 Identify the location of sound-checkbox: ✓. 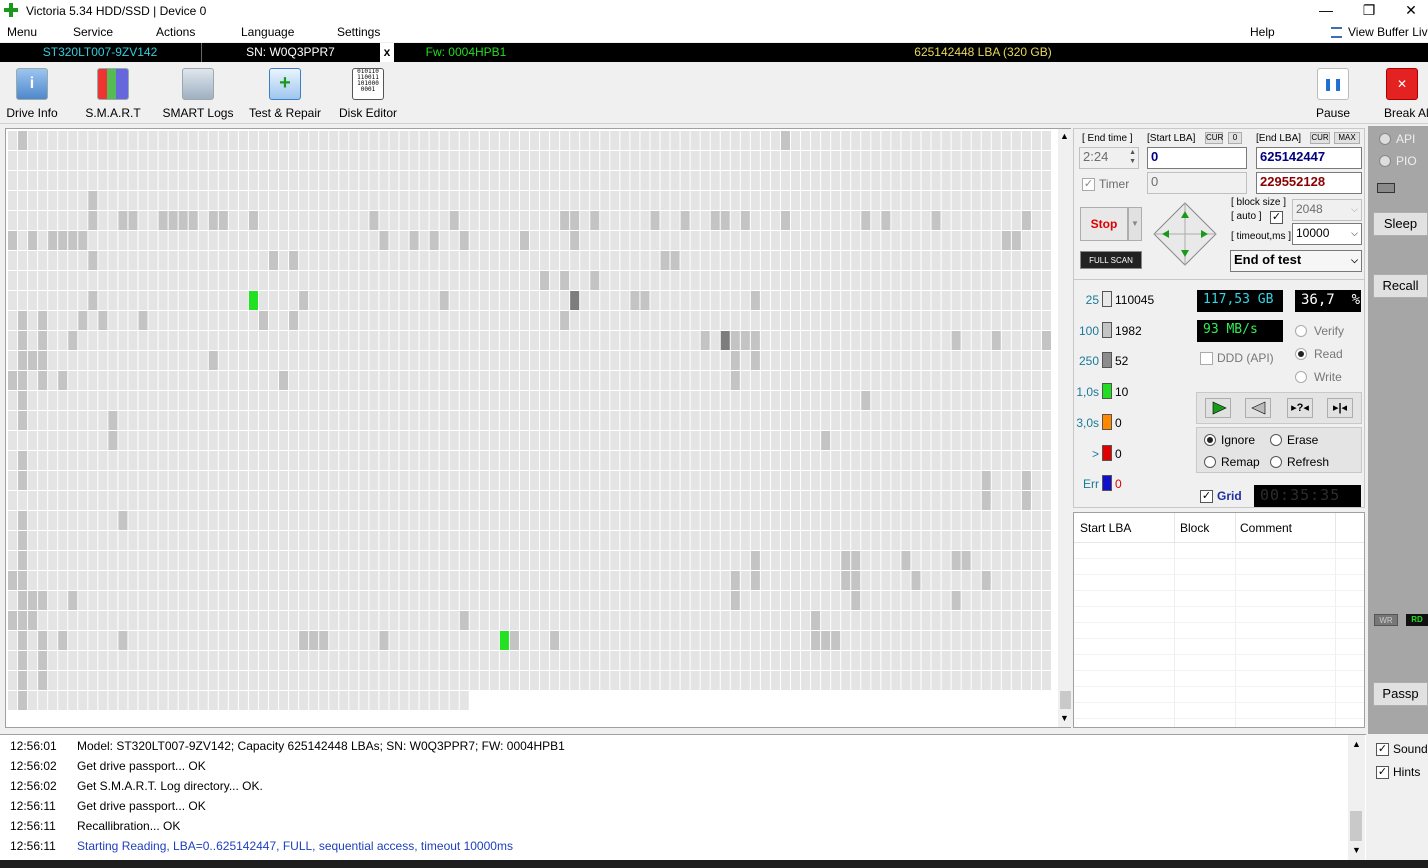
(1382, 749).